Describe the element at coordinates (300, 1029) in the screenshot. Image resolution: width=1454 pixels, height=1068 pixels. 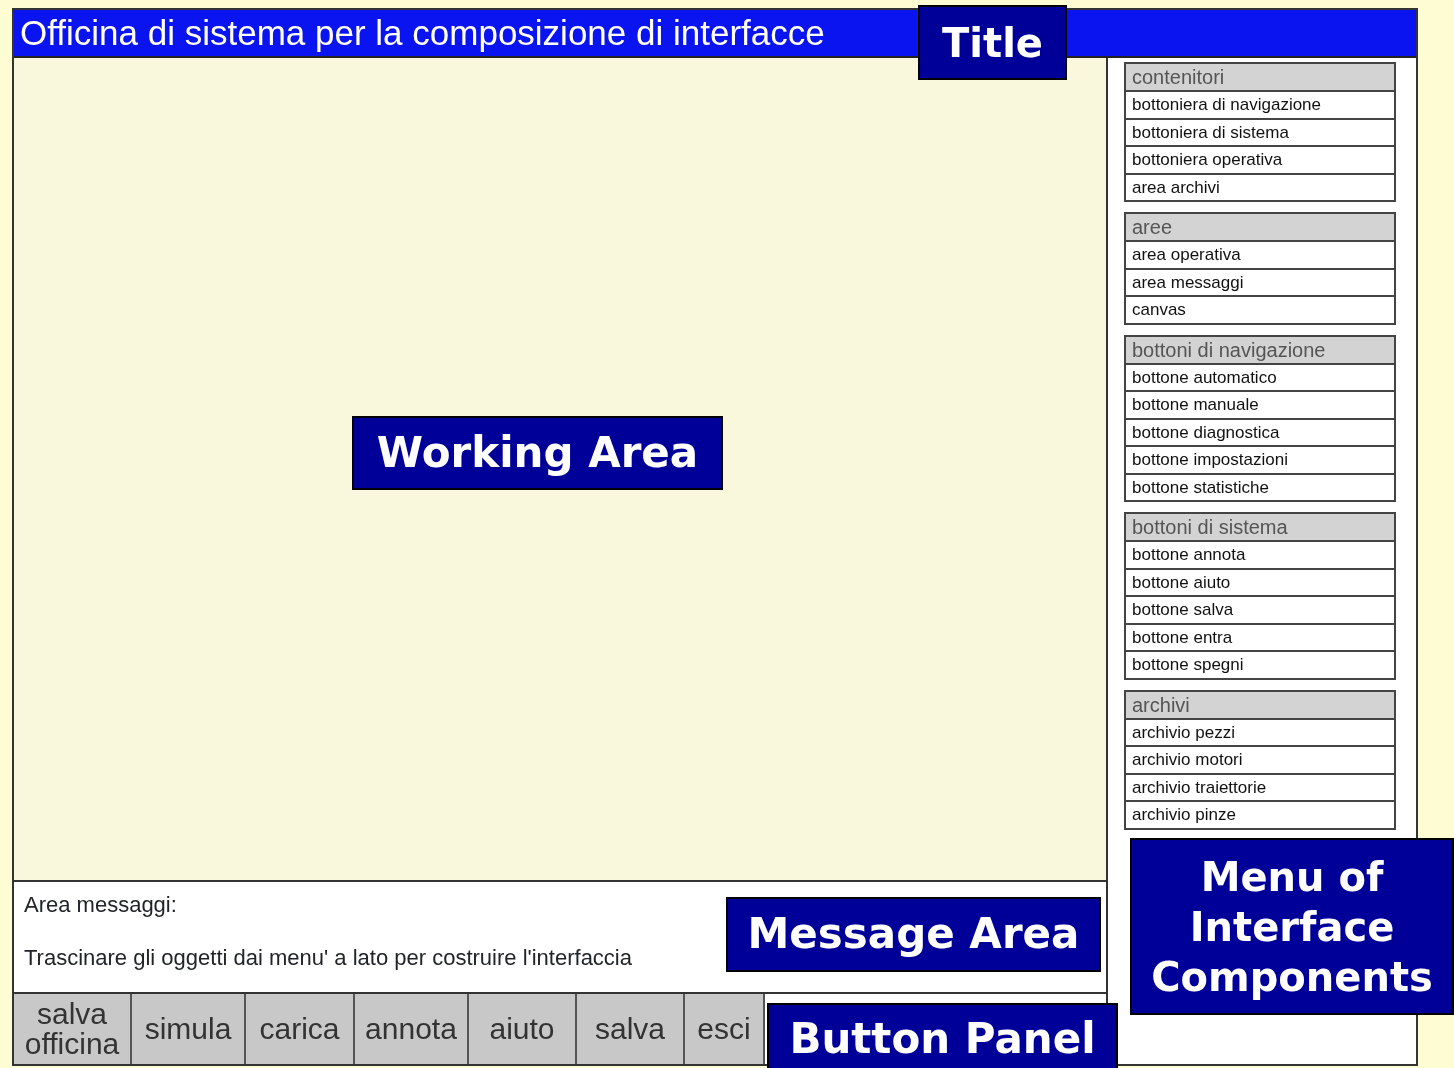
I see `panel-button: carica` at that location.